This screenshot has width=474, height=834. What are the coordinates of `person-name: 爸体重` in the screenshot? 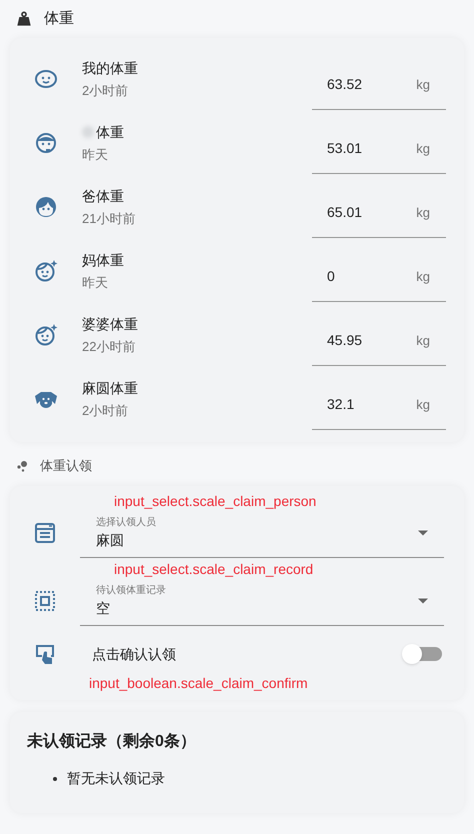 It's located at (103, 196).